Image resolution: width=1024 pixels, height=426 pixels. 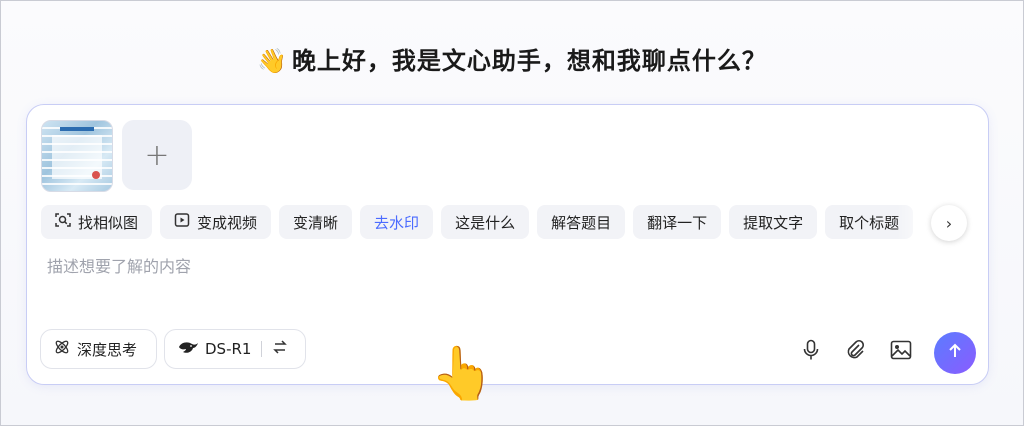 I want to click on plus-icon: +, so click(x=157, y=155).